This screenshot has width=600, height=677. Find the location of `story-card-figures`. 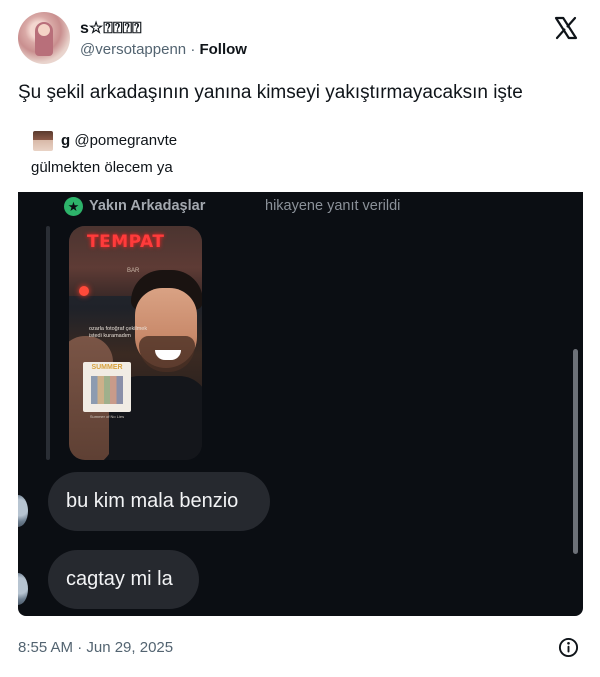

story-card-figures is located at coordinates (107, 390).